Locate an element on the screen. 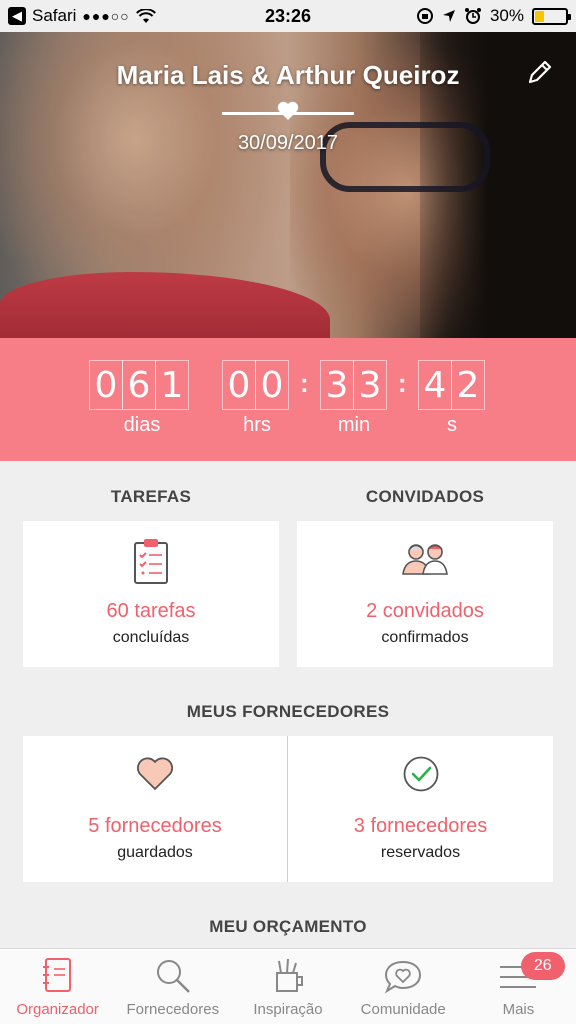  booked-status: reservados is located at coordinates (420, 852).